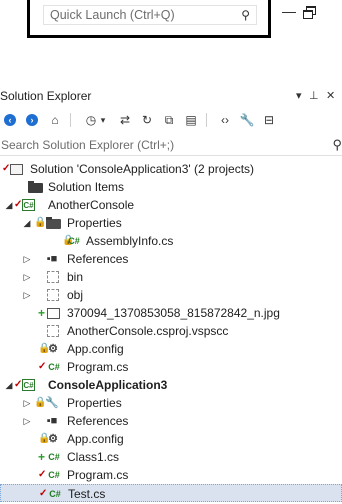 This screenshot has width=342, height=504. What do you see at coordinates (173, 313) in the screenshot?
I see `tree-item-label: 370094_1370853058_815872842_n.jpg` at bounding box center [173, 313].